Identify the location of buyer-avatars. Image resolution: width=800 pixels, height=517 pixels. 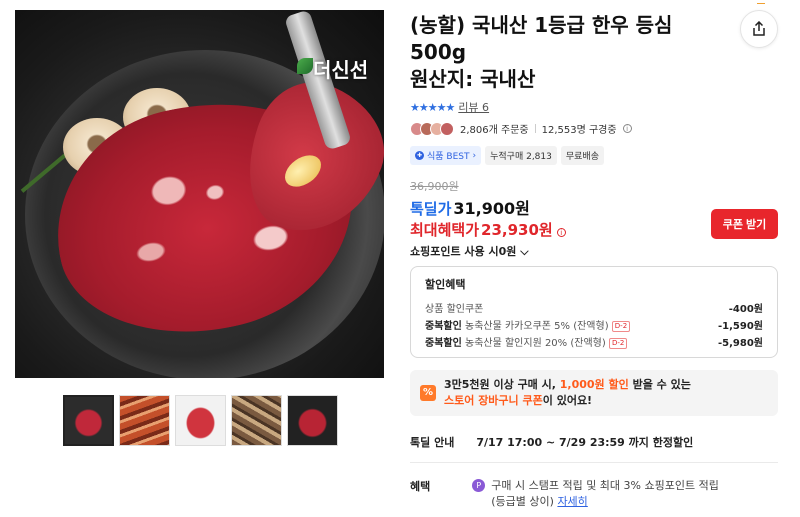
(432, 128).